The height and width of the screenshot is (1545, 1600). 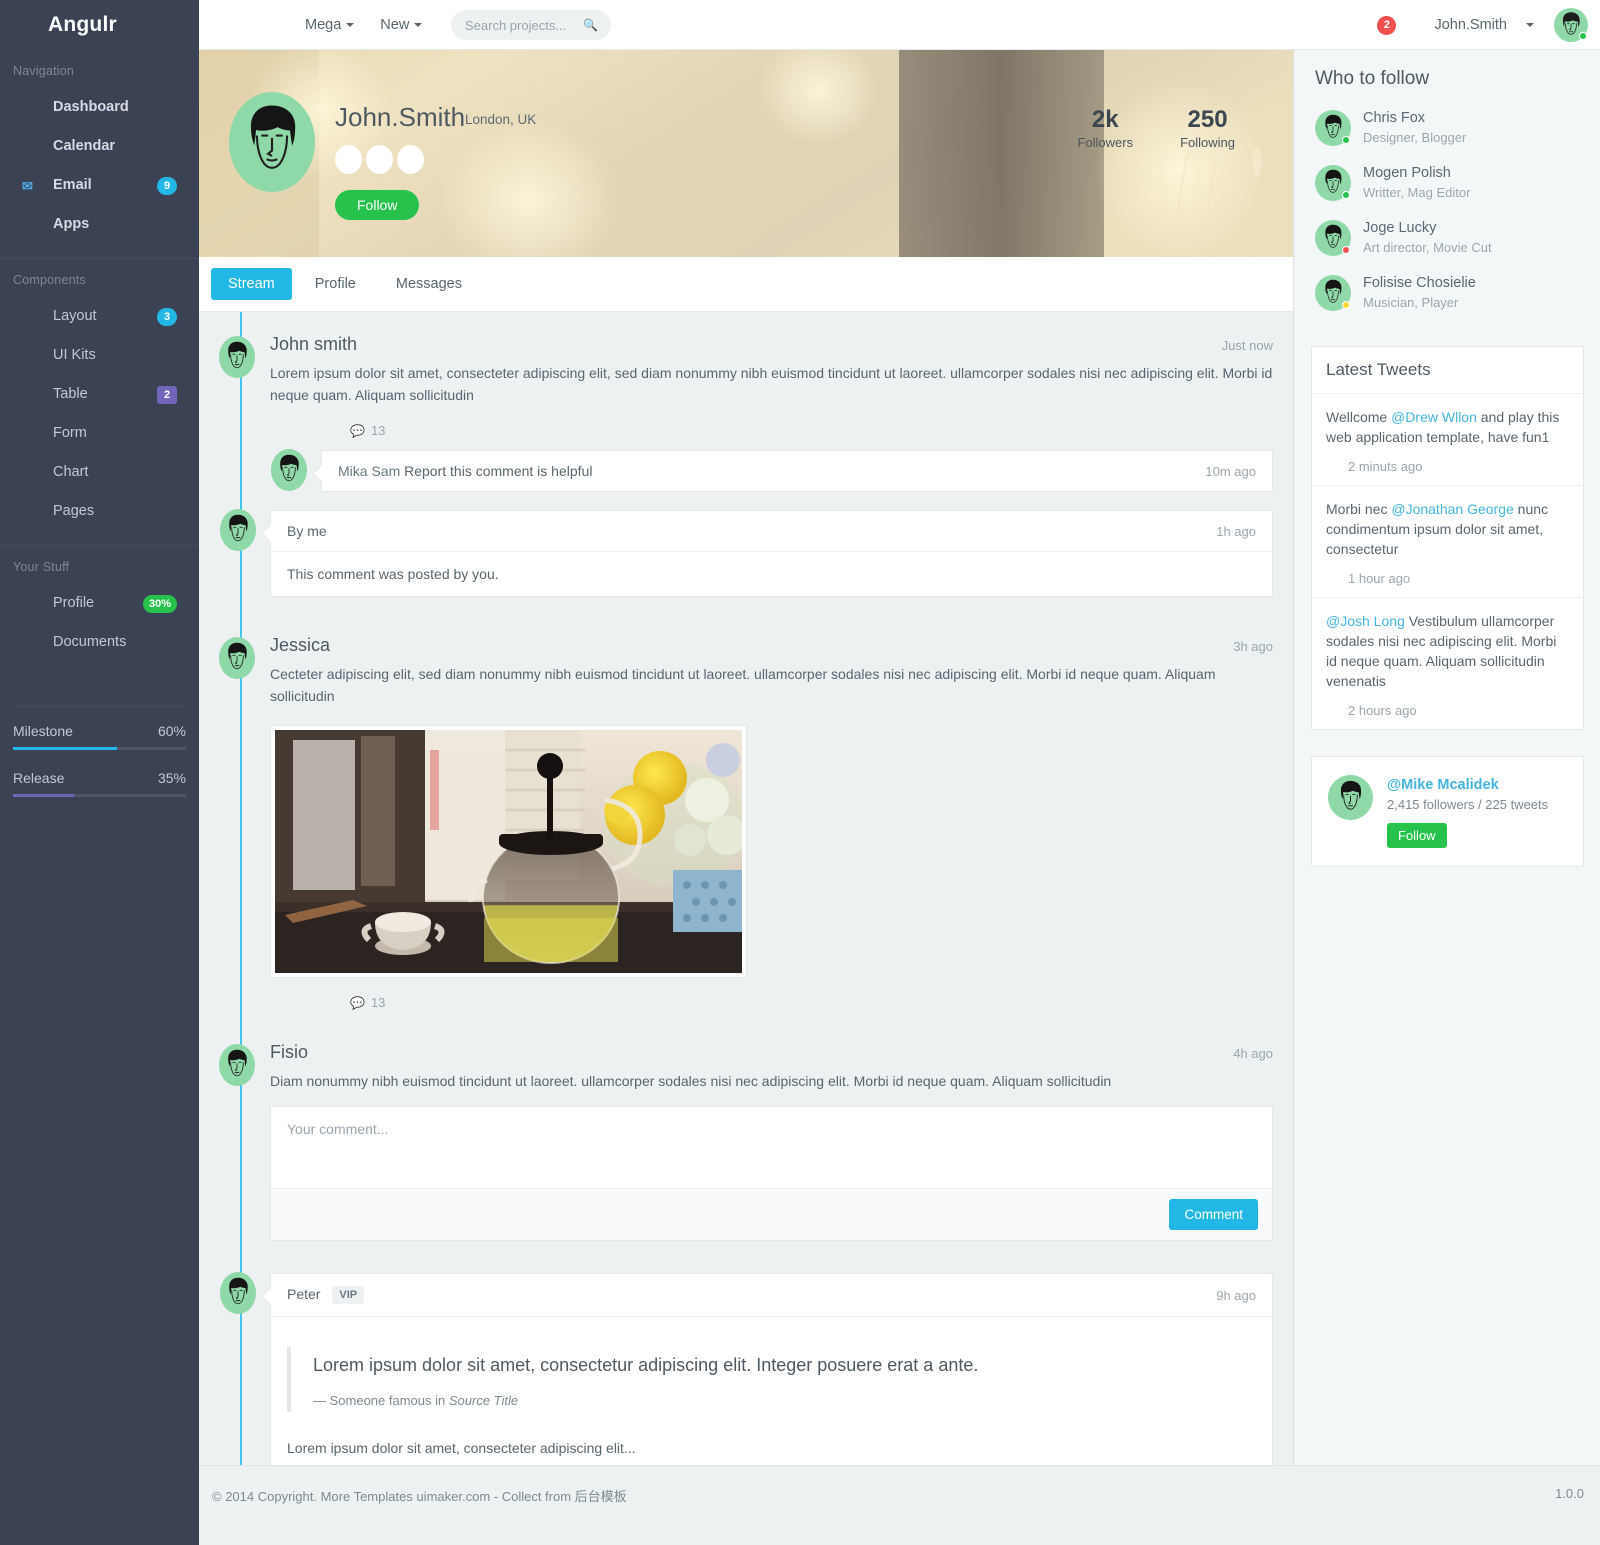 What do you see at coordinates (300, 645) in the screenshot?
I see `post-author: Jessica` at bounding box center [300, 645].